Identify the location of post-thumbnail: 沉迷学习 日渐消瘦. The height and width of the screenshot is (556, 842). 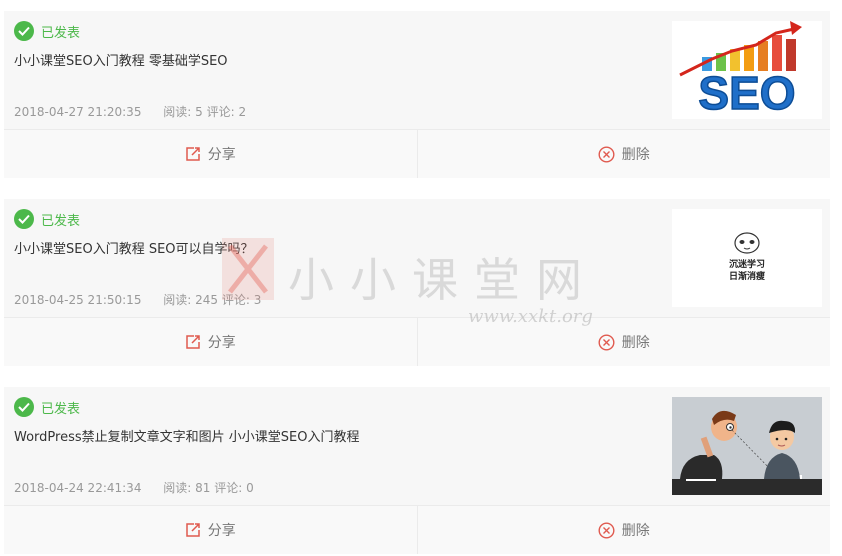
(747, 258).